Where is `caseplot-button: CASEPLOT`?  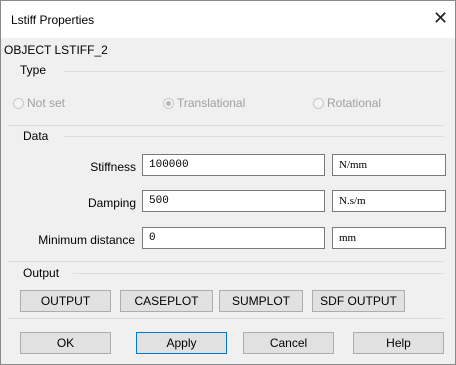 caseplot-button: CASEPLOT is located at coordinates (166, 301).